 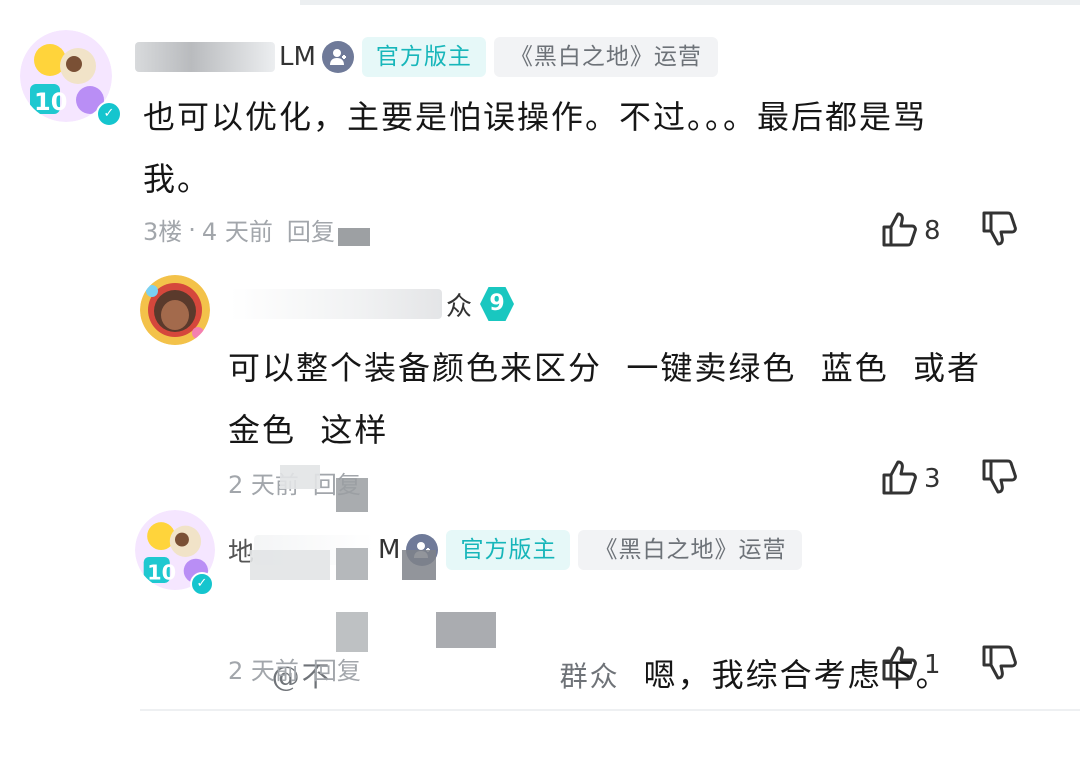 I want to click on comment-text: 可以整个装备颜色来区分 一键卖绿色 蓝色 或者 金色 这样, so click(x=605, y=399).